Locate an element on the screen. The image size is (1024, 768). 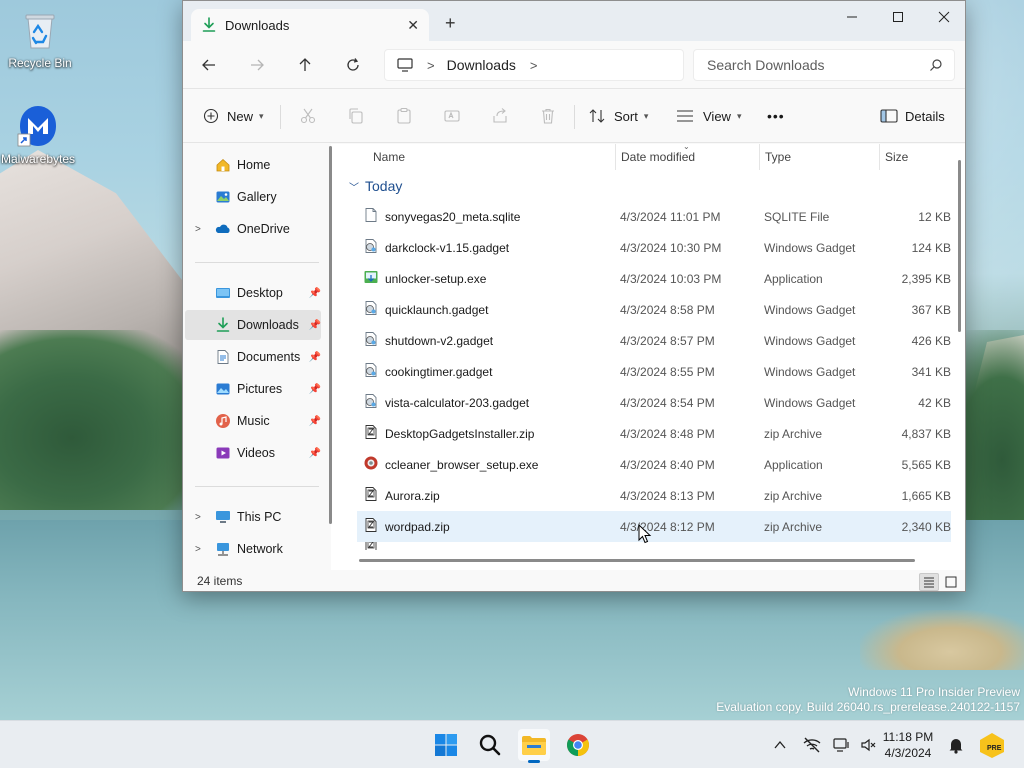
sidebar-scrollbar is located at coordinates (330, 335).